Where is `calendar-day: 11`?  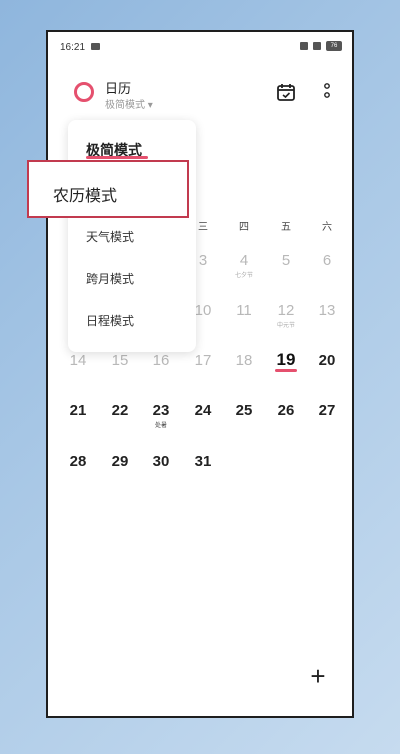
calendar-day: 11 is located at coordinates (244, 310).